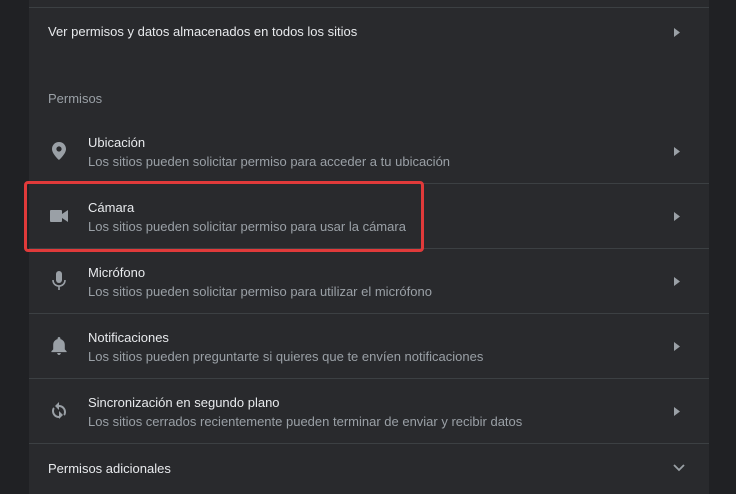 Image resolution: width=736 pixels, height=494 pixels. I want to click on sync-icon, so click(59, 411).